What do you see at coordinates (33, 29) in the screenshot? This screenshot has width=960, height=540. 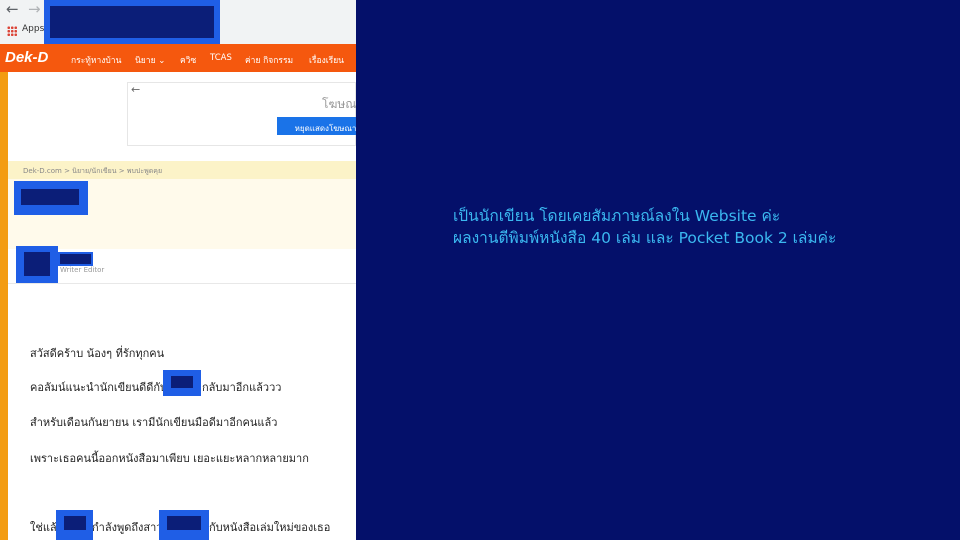 I see `apps-label: Apps` at bounding box center [33, 29].